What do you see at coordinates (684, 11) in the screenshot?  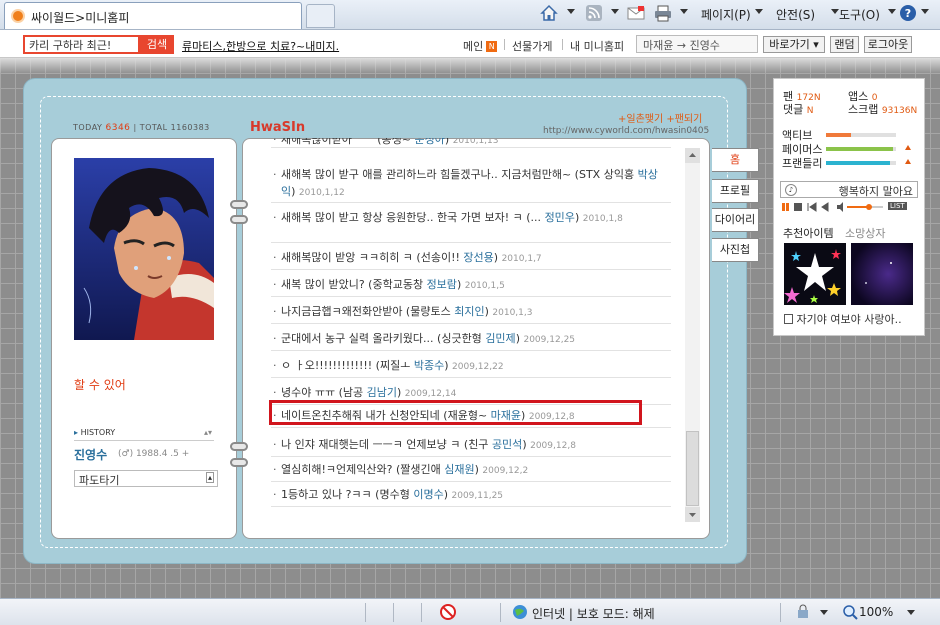 I see `print-dropdown-icon` at bounding box center [684, 11].